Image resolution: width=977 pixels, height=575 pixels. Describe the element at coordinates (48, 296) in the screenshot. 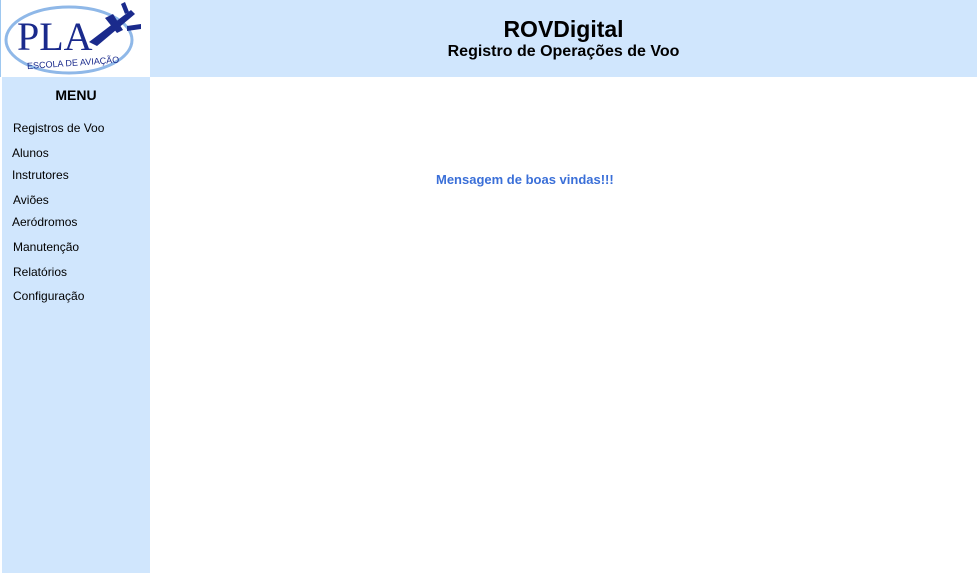

I see `sidebar-item-configuracao: Configuração` at that location.